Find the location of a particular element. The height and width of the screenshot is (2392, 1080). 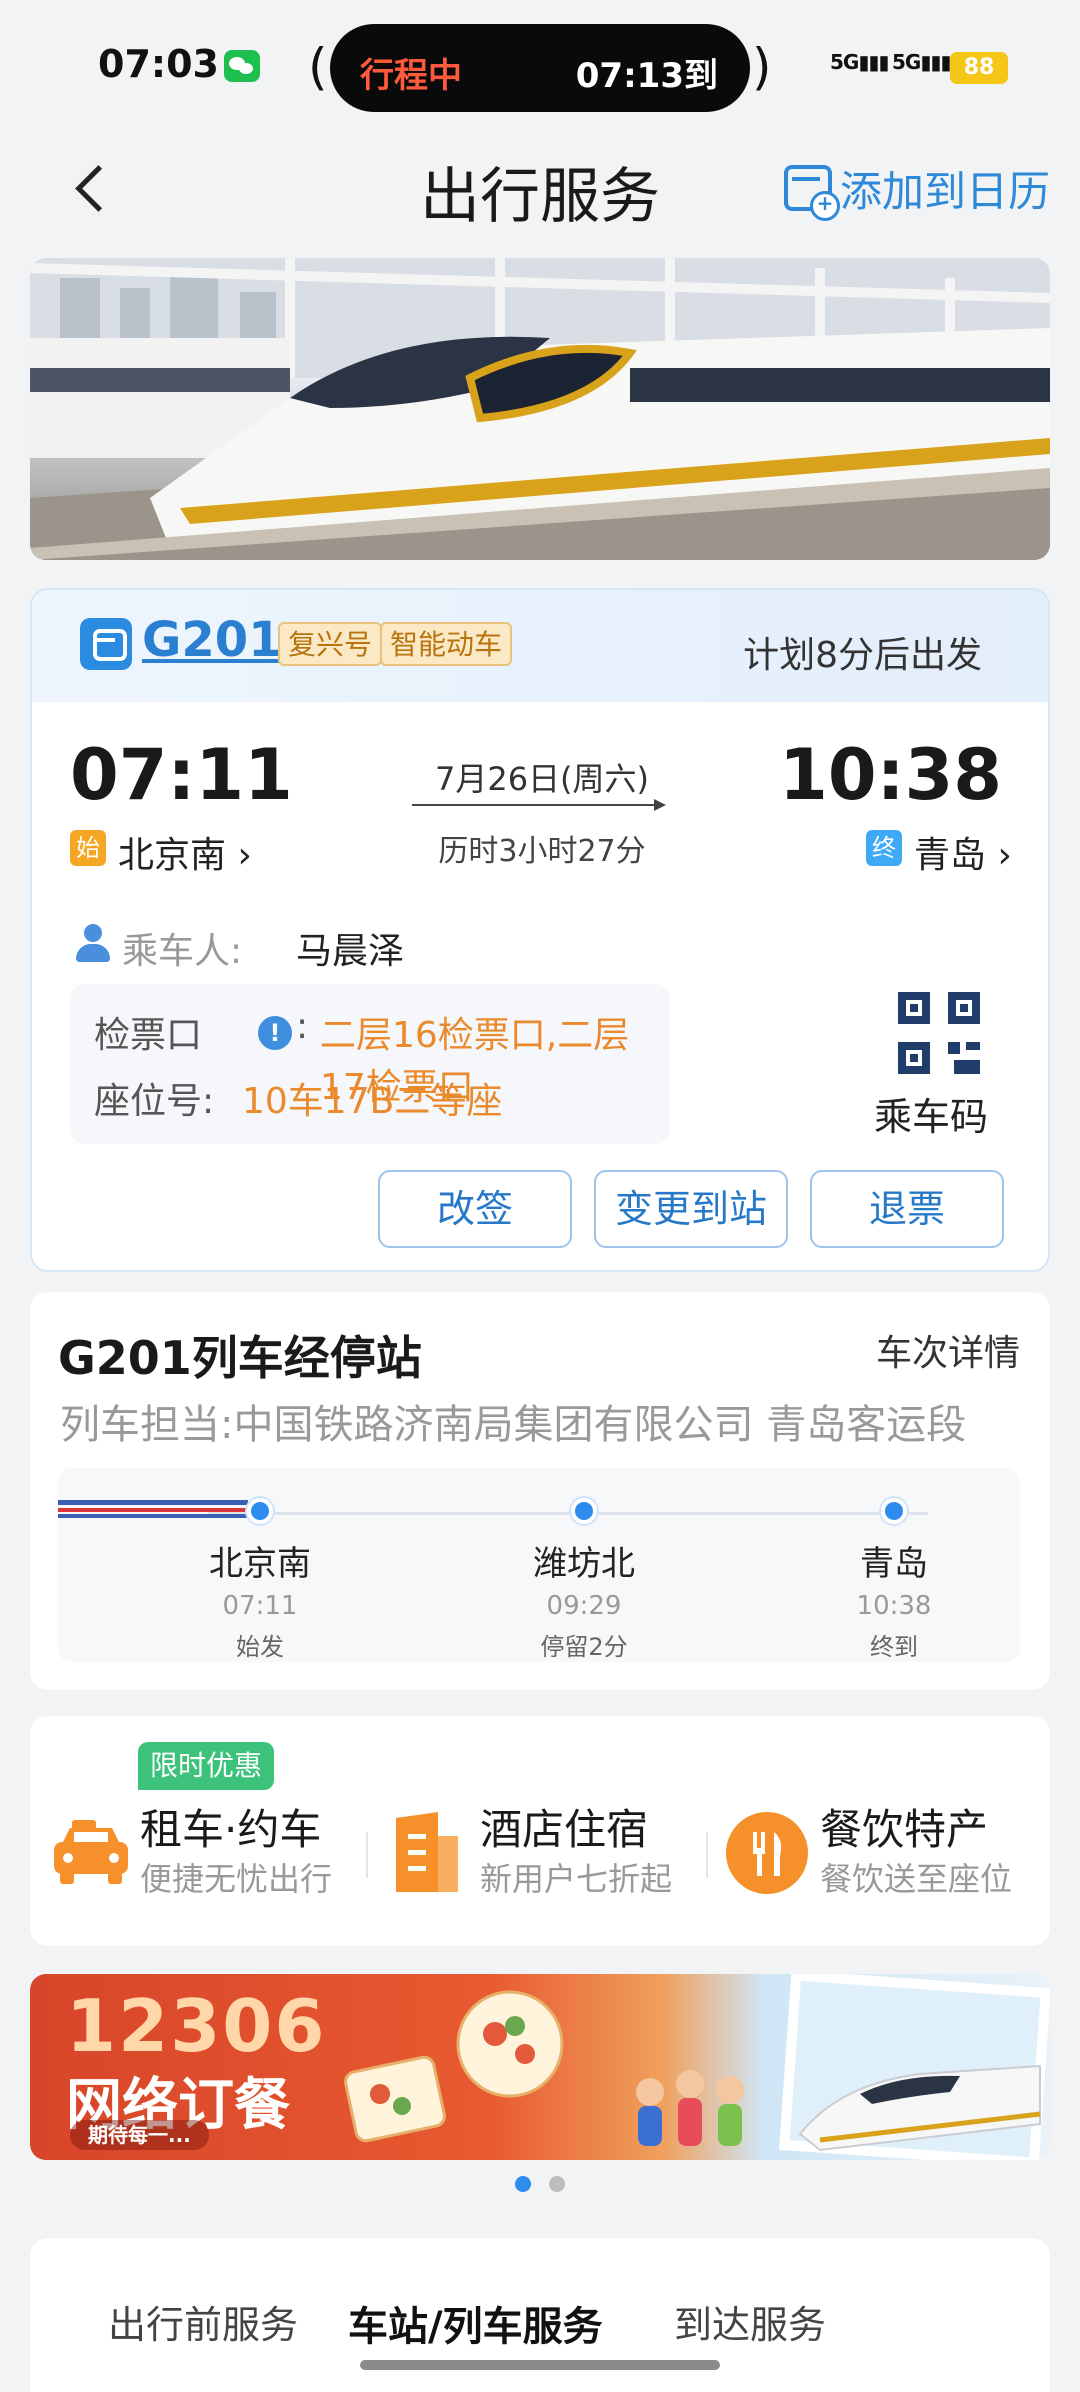

service-title: 酒店住宿 is located at coordinates (564, 1829).